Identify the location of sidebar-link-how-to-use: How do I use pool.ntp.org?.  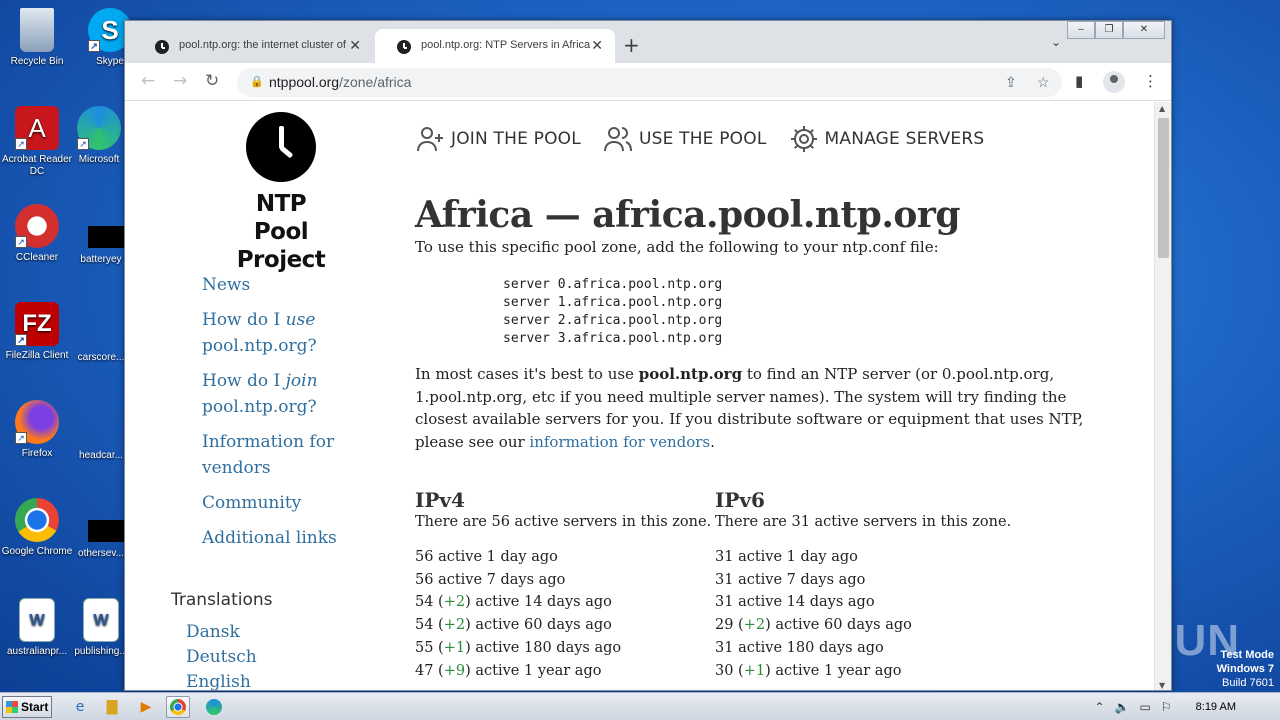
(287, 333).